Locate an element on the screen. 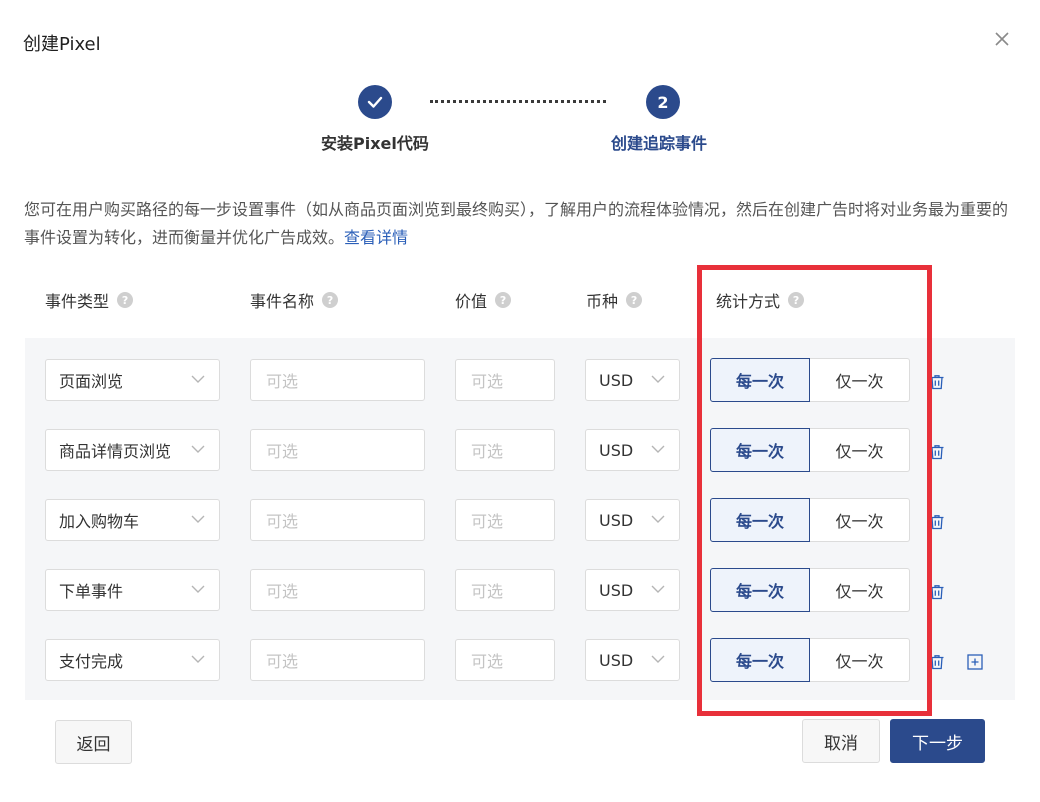  header-value-label: 价值 is located at coordinates (471, 301).